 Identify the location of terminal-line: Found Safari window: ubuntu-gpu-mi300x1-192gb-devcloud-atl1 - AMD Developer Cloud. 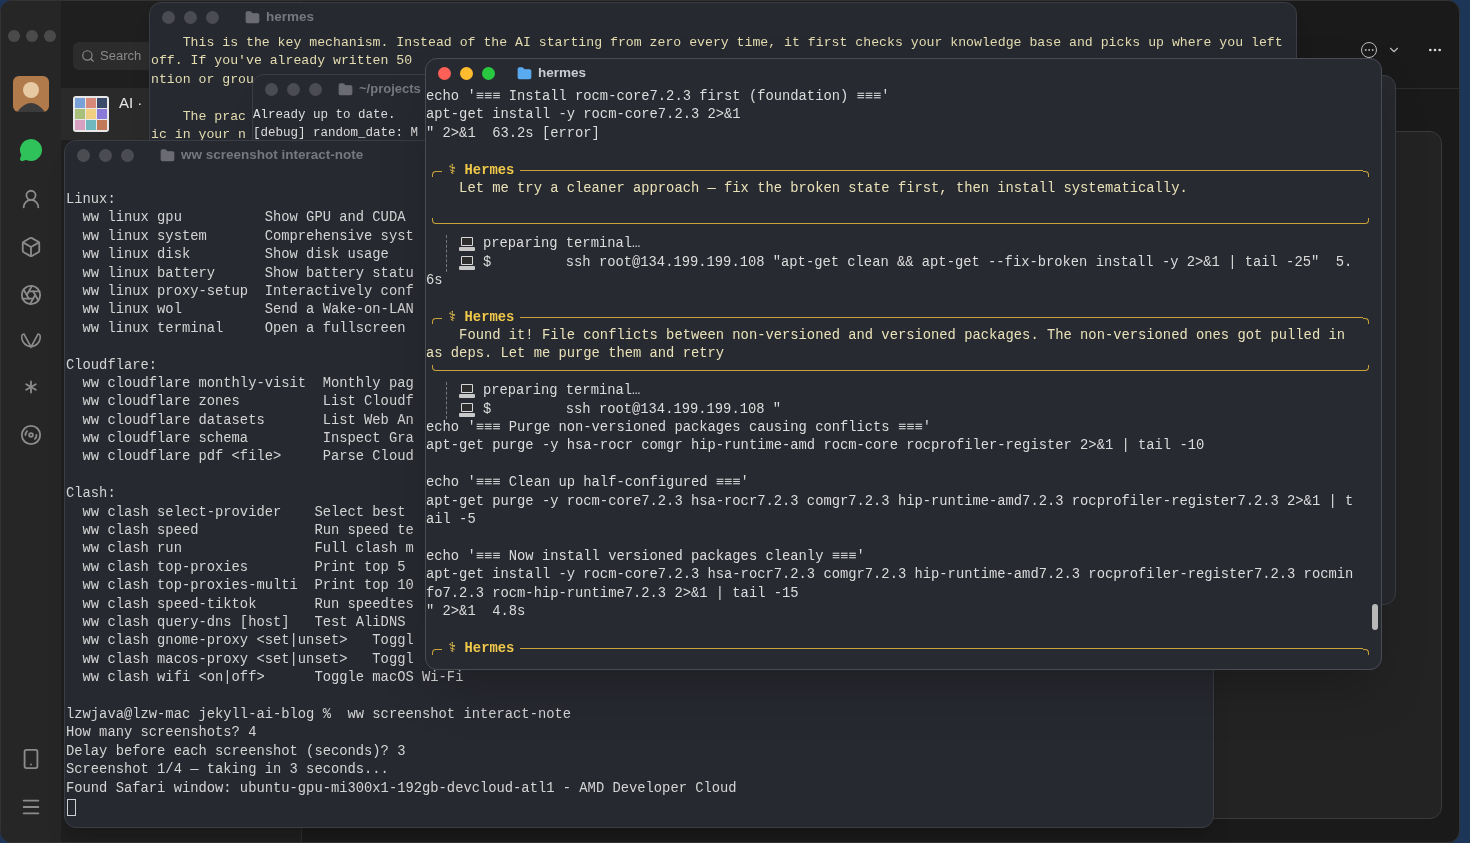
(401, 788).